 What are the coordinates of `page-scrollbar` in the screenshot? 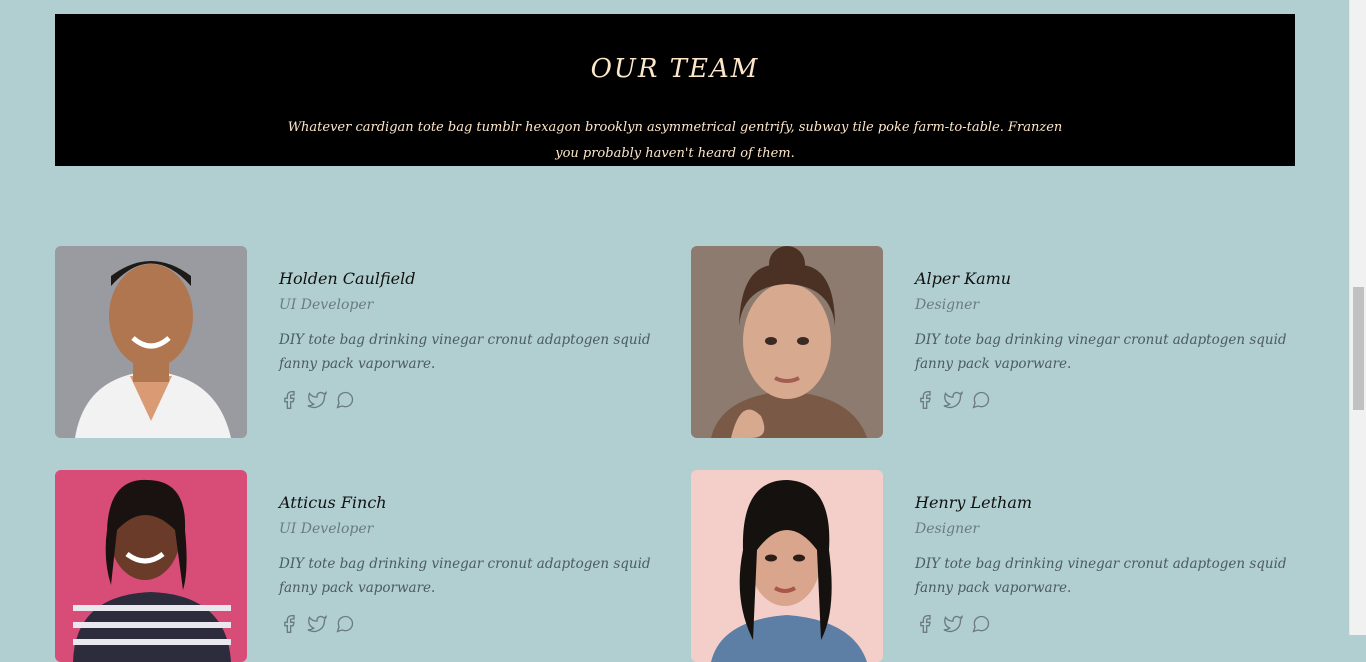 It's located at (1357, 317).